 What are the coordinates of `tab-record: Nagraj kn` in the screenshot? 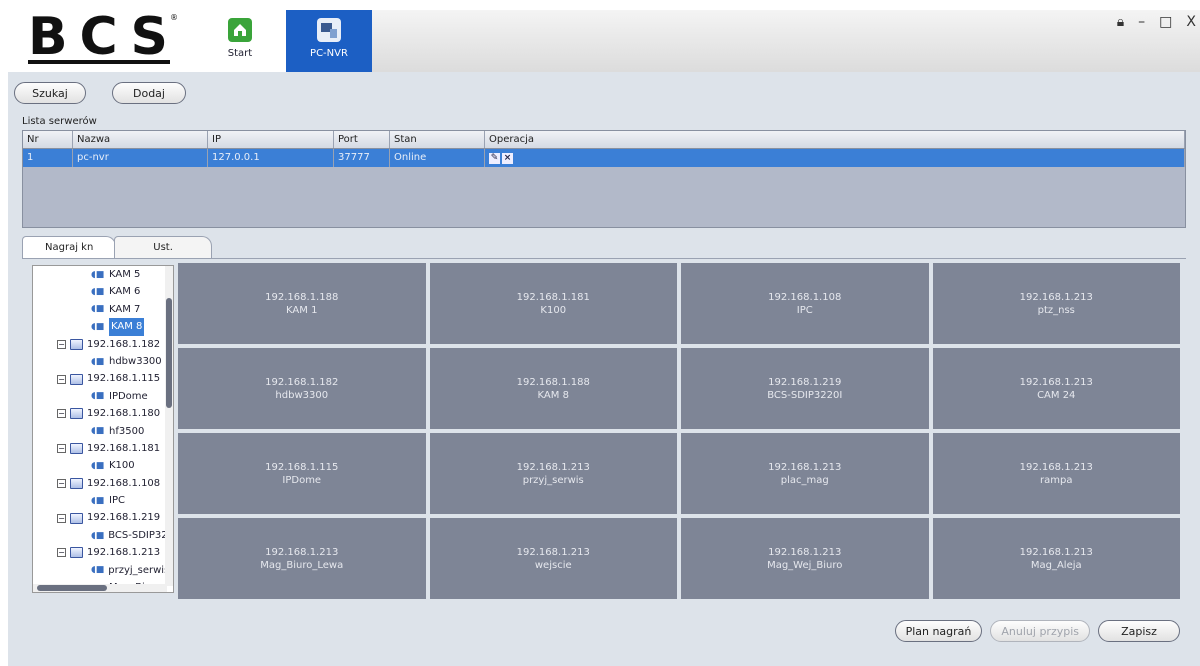 It's located at (69, 247).